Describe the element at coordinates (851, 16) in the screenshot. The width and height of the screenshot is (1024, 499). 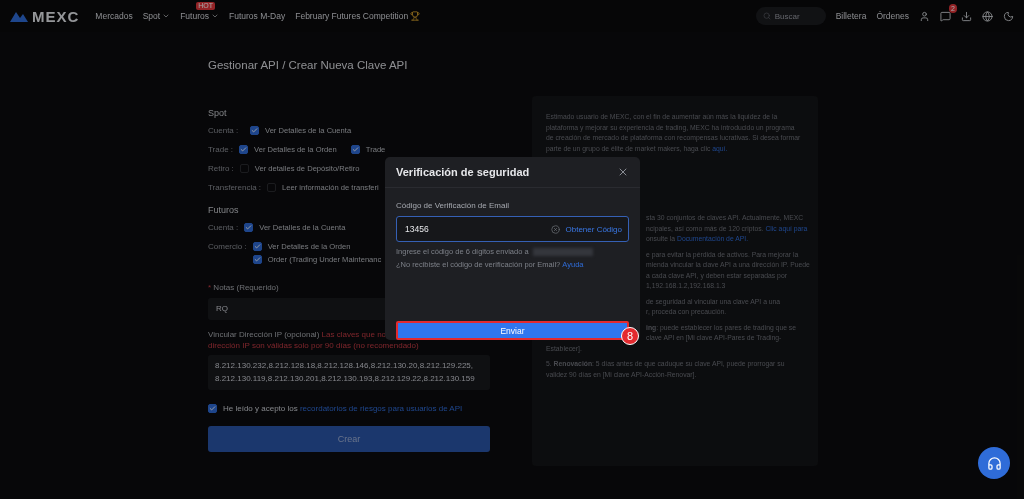
I see `nav-link: Billetera` at that location.